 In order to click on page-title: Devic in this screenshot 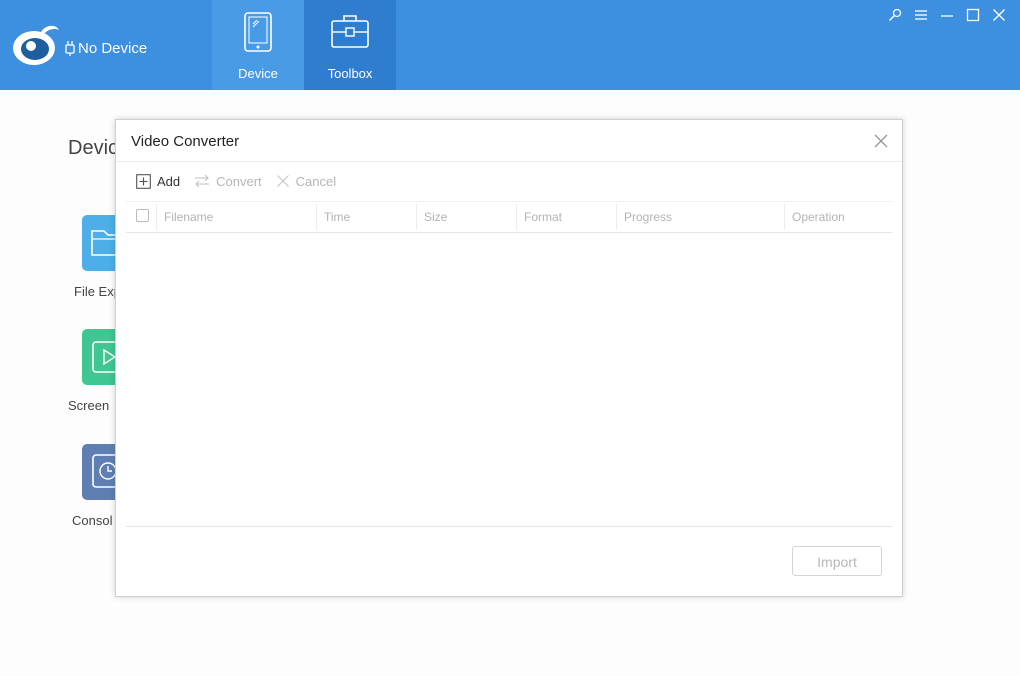, I will do `click(93, 148)`.